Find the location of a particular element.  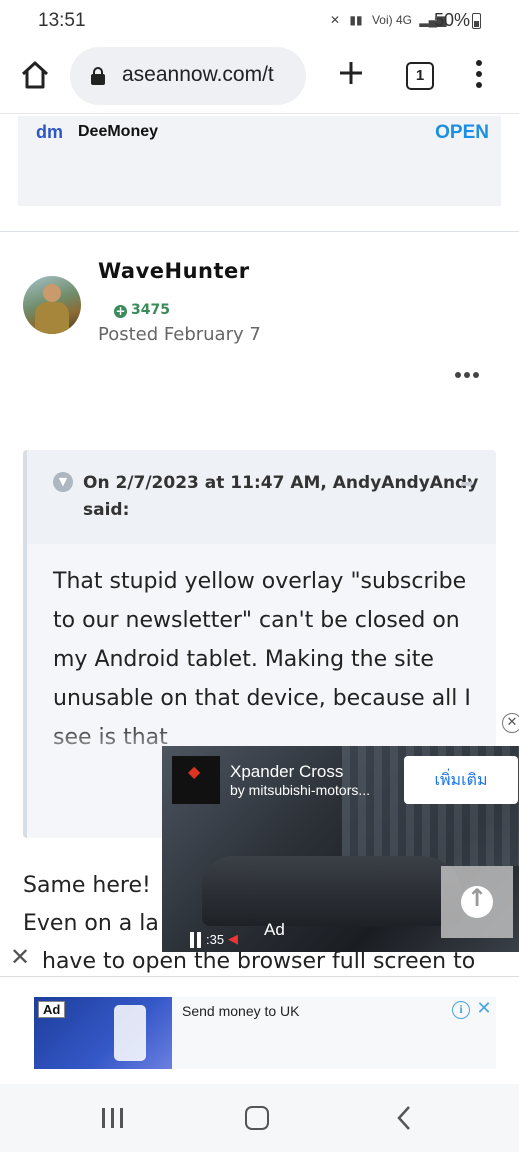

recent-apps-button is located at coordinates (112, 1118).